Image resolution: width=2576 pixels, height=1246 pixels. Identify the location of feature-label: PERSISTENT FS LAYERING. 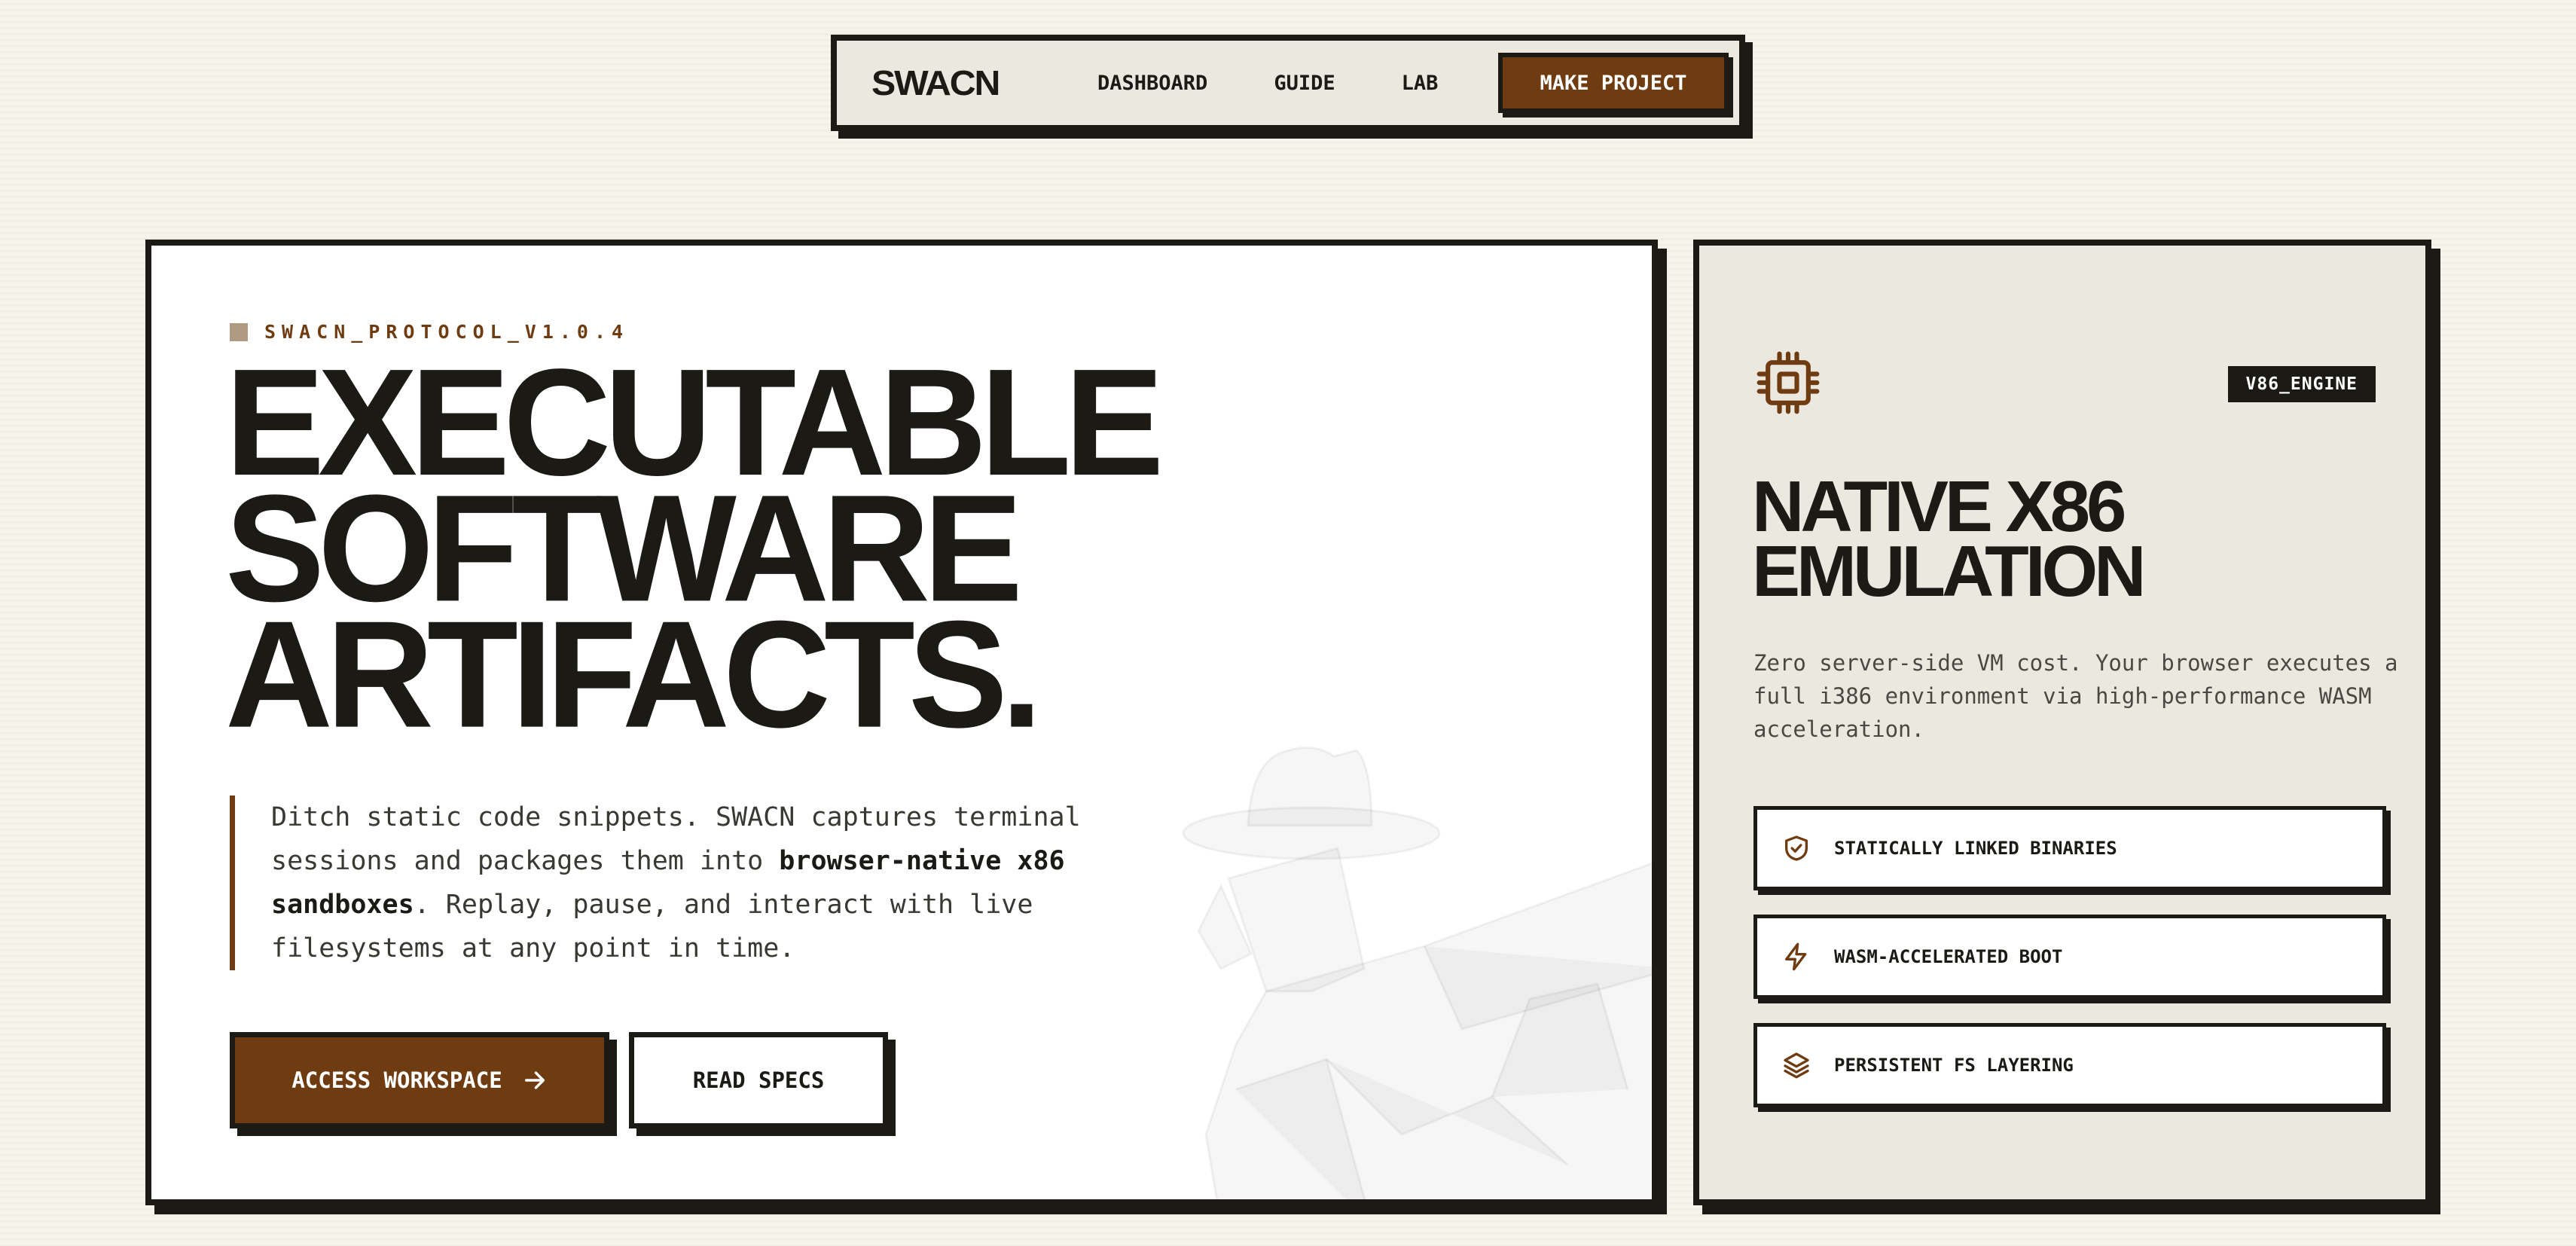
(1954, 1065).